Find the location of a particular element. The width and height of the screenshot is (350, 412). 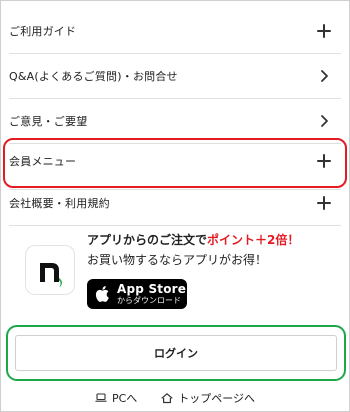

login-label: ログイン is located at coordinates (176, 353).